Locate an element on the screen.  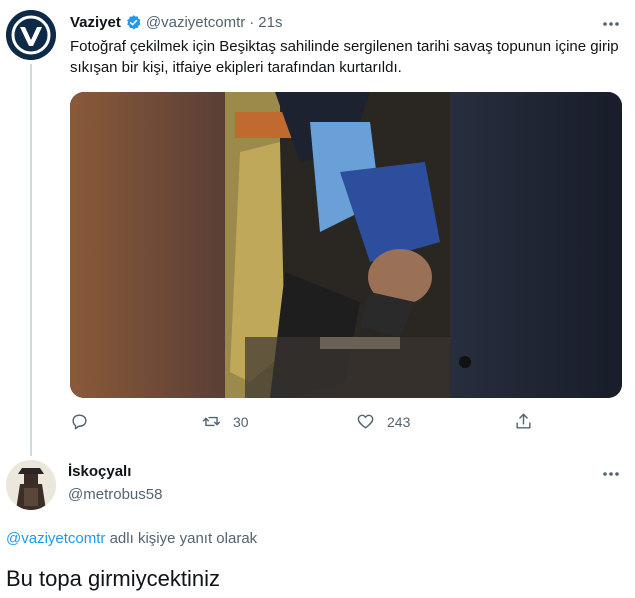
reply-button is located at coordinates (79, 421).